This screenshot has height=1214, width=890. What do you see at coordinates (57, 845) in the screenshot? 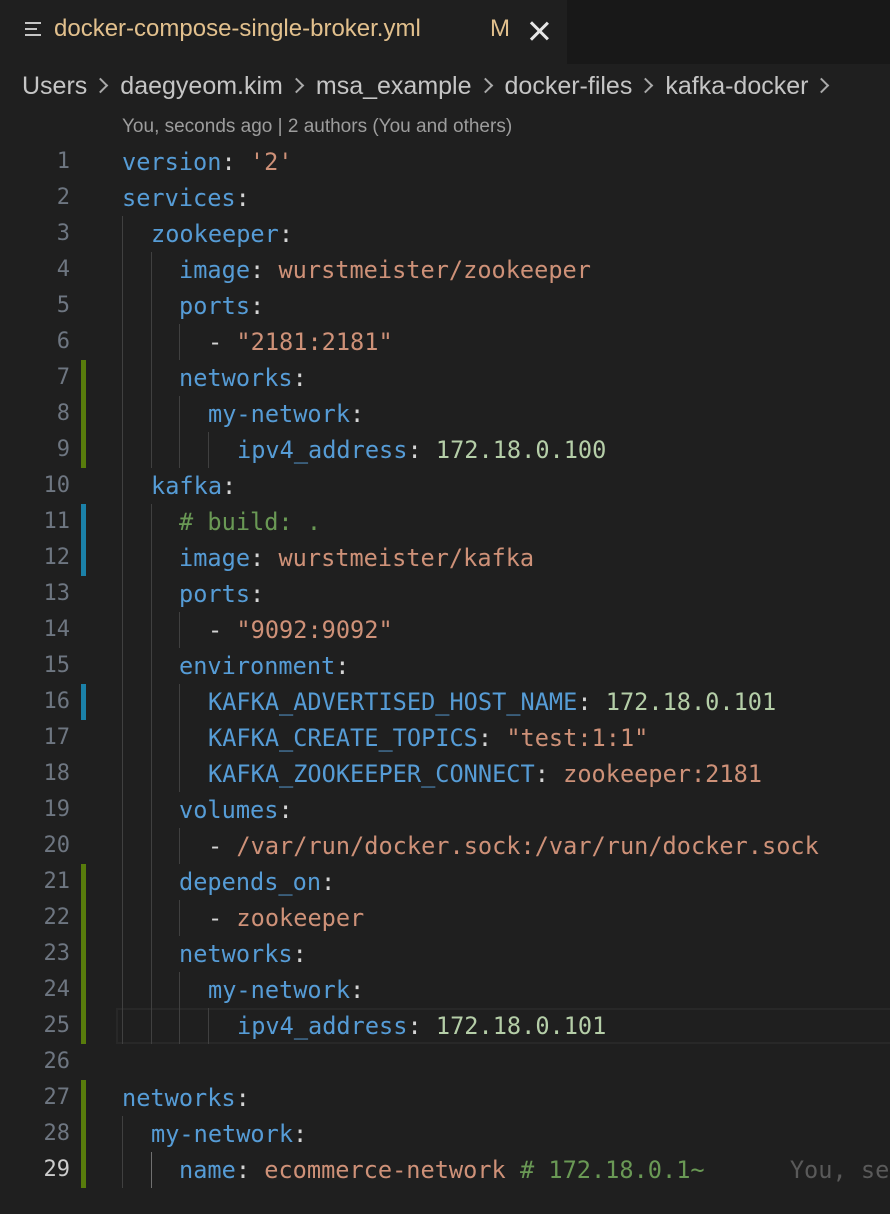
I see `line-number: 20` at bounding box center [57, 845].